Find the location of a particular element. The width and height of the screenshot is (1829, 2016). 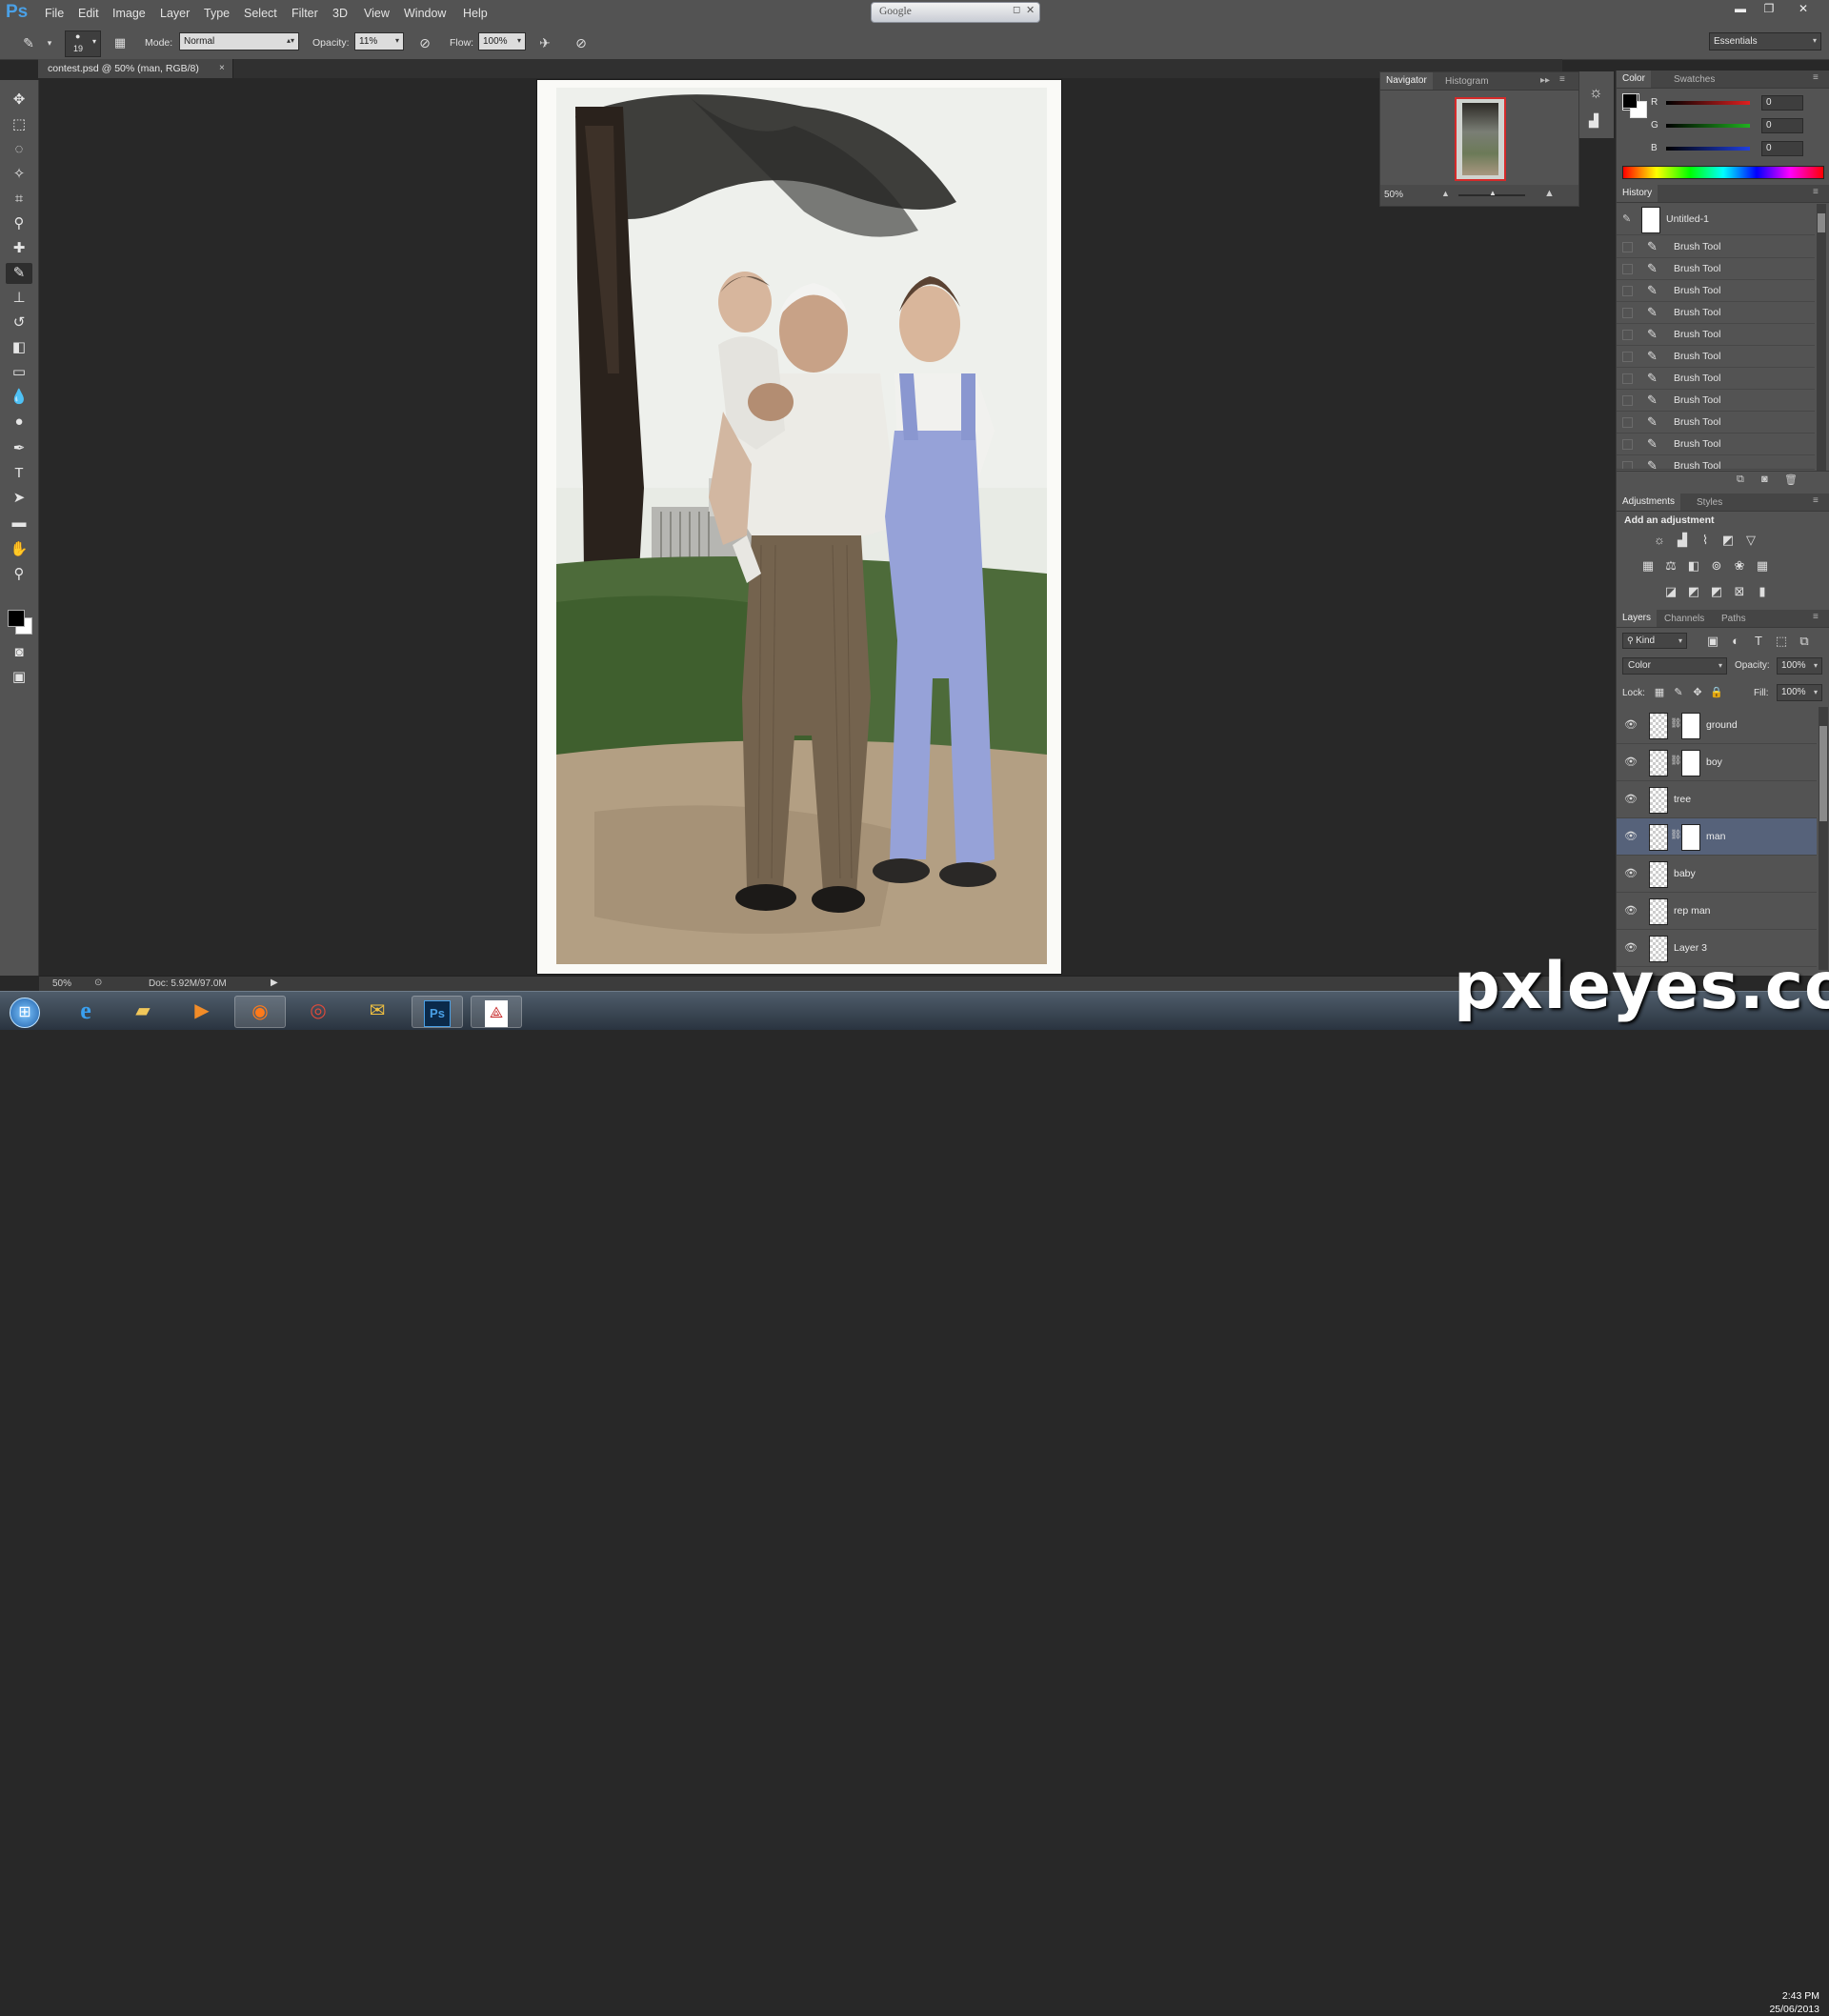

move-tool-icon: ✥ is located at coordinates (19, 100).